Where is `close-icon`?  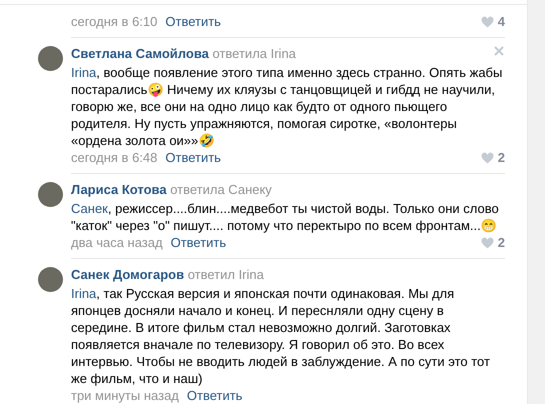 close-icon is located at coordinates (499, 51).